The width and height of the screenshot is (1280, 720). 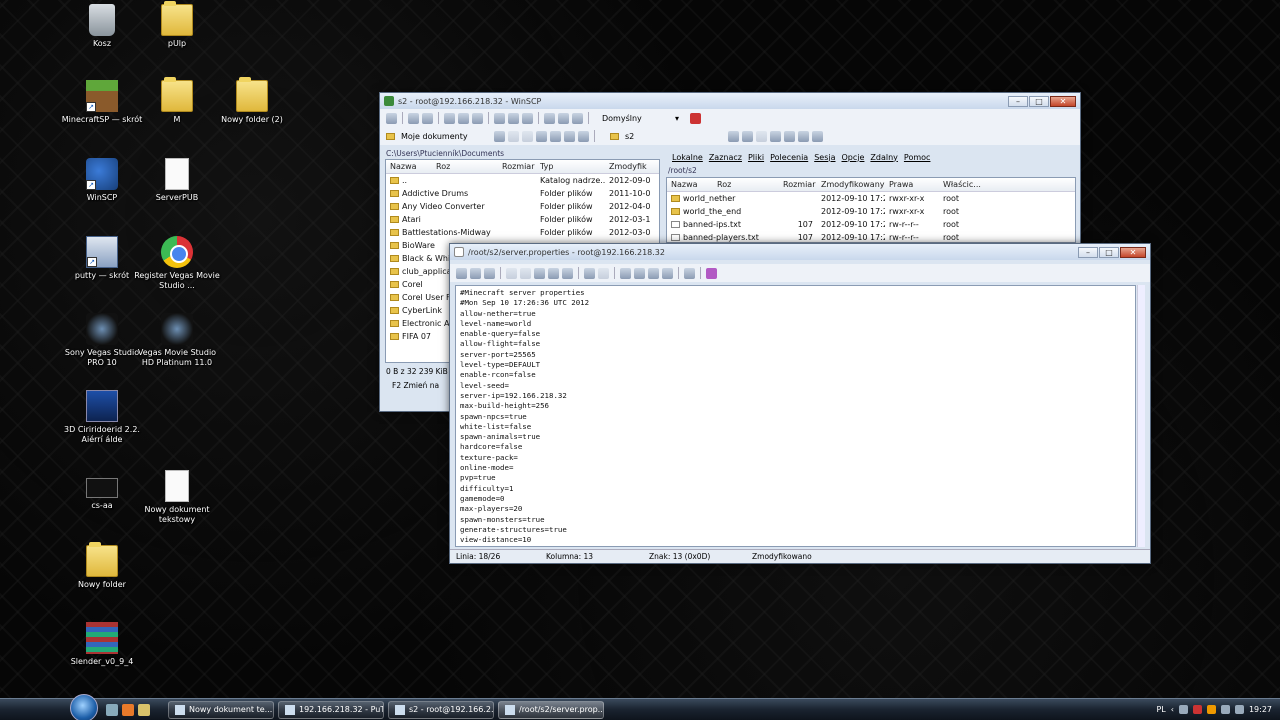 I want to click on cut-icon, so click(x=525, y=273).